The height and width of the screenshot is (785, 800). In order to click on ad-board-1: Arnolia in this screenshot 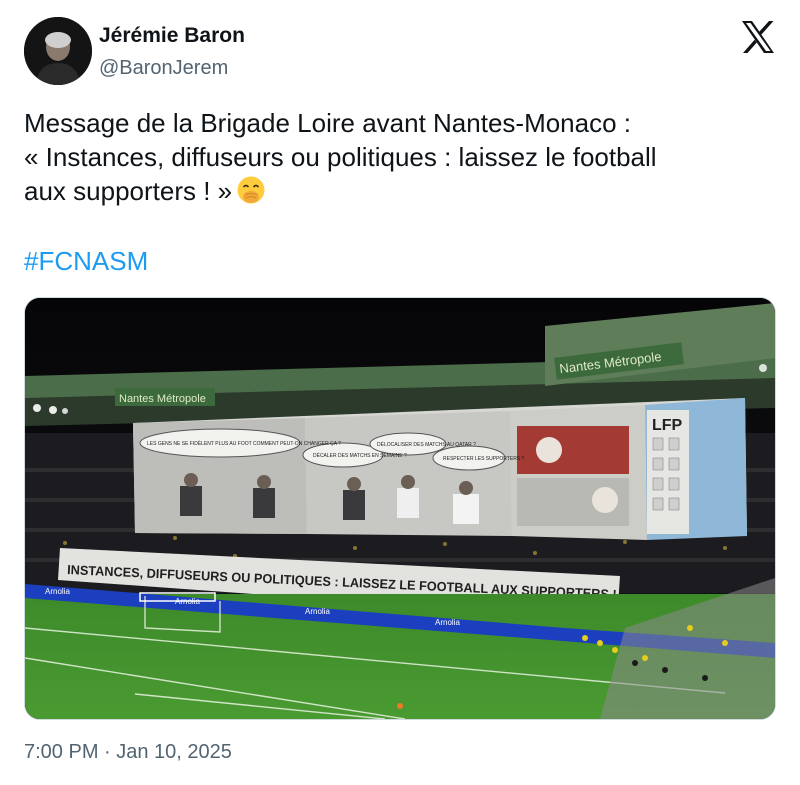, I will do `click(57, 591)`.